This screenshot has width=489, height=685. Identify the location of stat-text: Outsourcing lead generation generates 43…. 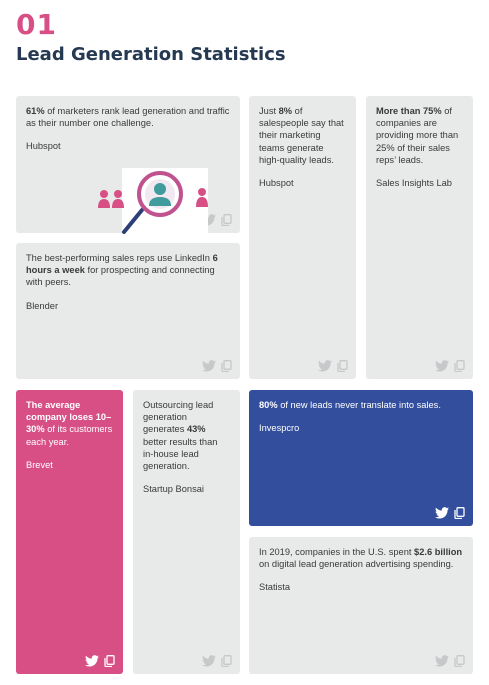
(180, 436).